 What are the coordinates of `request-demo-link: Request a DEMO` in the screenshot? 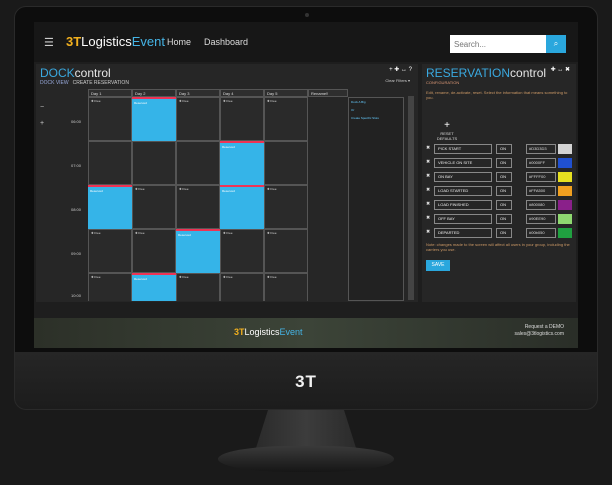 It's located at (544, 327).